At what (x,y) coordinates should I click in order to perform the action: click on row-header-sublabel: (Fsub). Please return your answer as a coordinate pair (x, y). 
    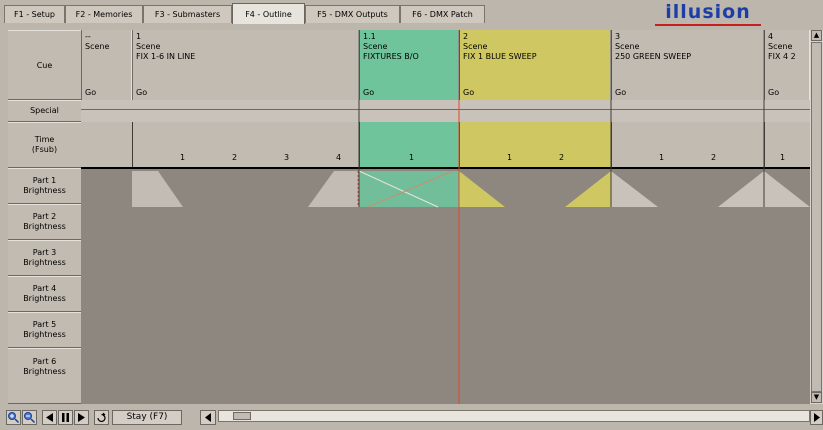
    Looking at the image, I should click on (44, 149).